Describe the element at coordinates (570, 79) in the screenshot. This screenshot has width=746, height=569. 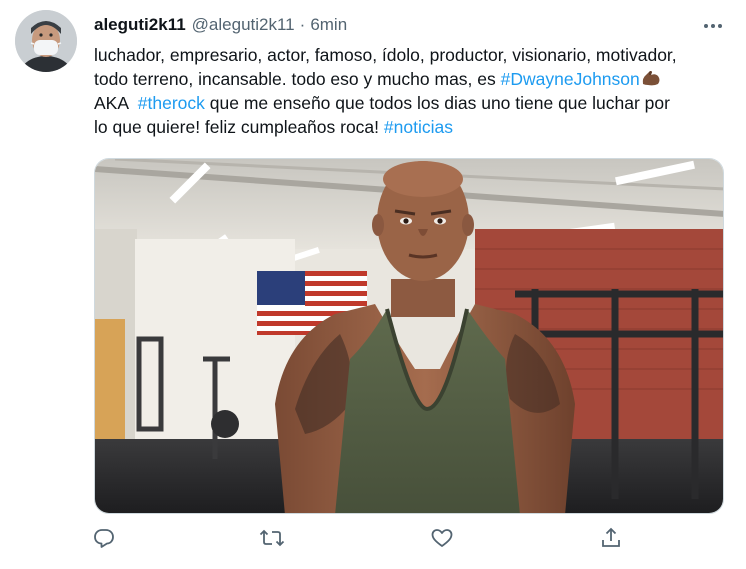
I see `hashtag-link: #DwayneJohnson` at that location.